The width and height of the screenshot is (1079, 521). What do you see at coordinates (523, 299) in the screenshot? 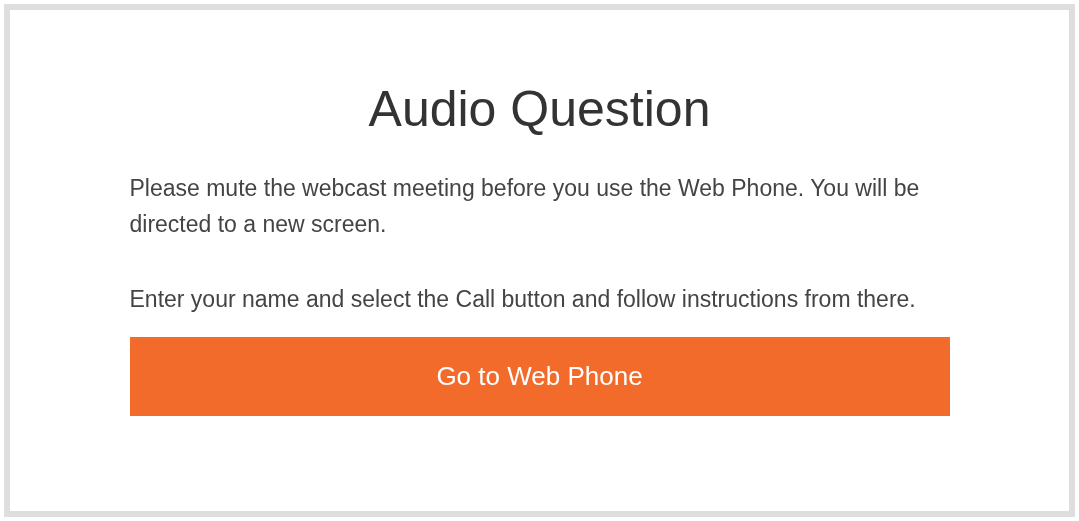
I see `instruction-text: Enter your name and select the Call button and follow instructions from there.` at bounding box center [523, 299].